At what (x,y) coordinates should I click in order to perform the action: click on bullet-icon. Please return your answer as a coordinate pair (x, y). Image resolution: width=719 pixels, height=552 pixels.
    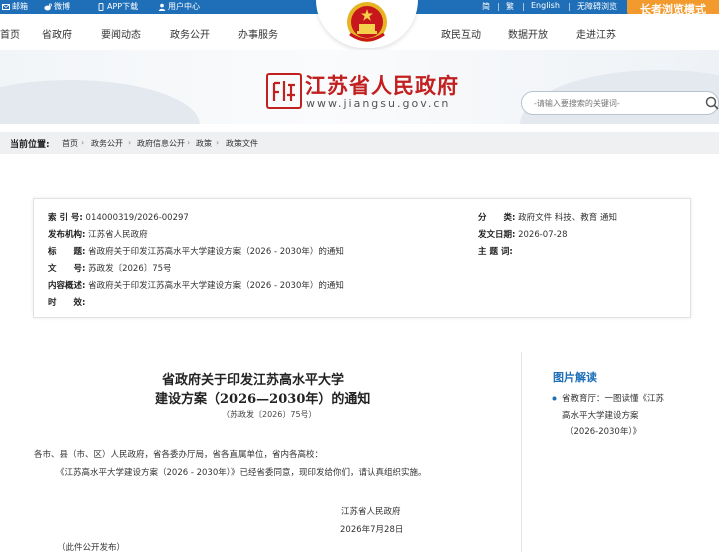
    Looking at the image, I should click on (554, 398).